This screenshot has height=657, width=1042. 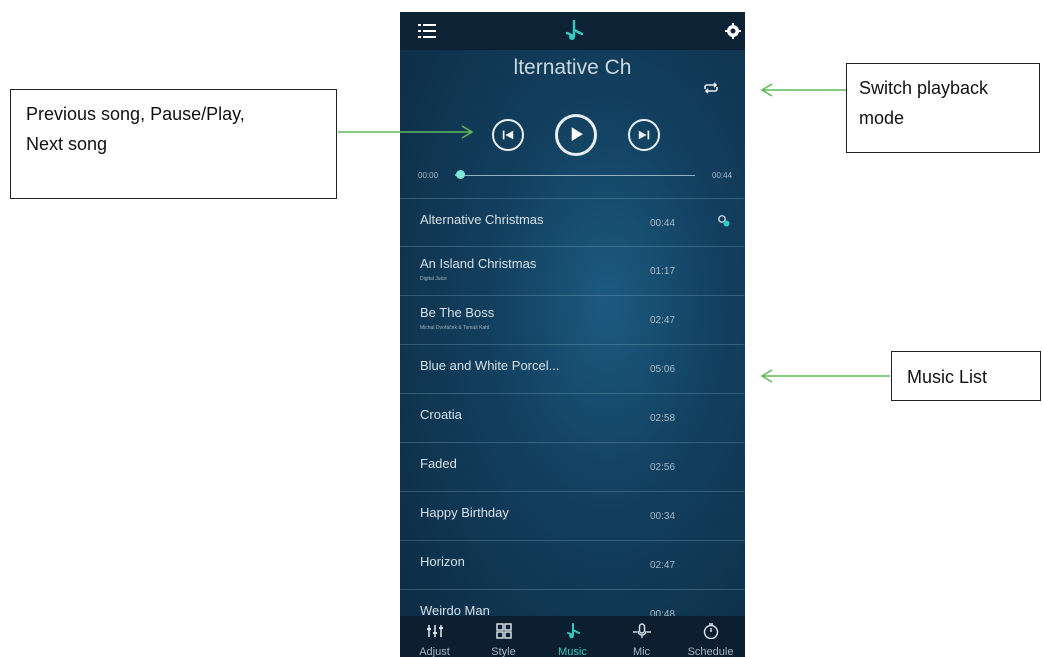 What do you see at coordinates (924, 88) in the screenshot?
I see `mode-callout-line1: Switch playback` at bounding box center [924, 88].